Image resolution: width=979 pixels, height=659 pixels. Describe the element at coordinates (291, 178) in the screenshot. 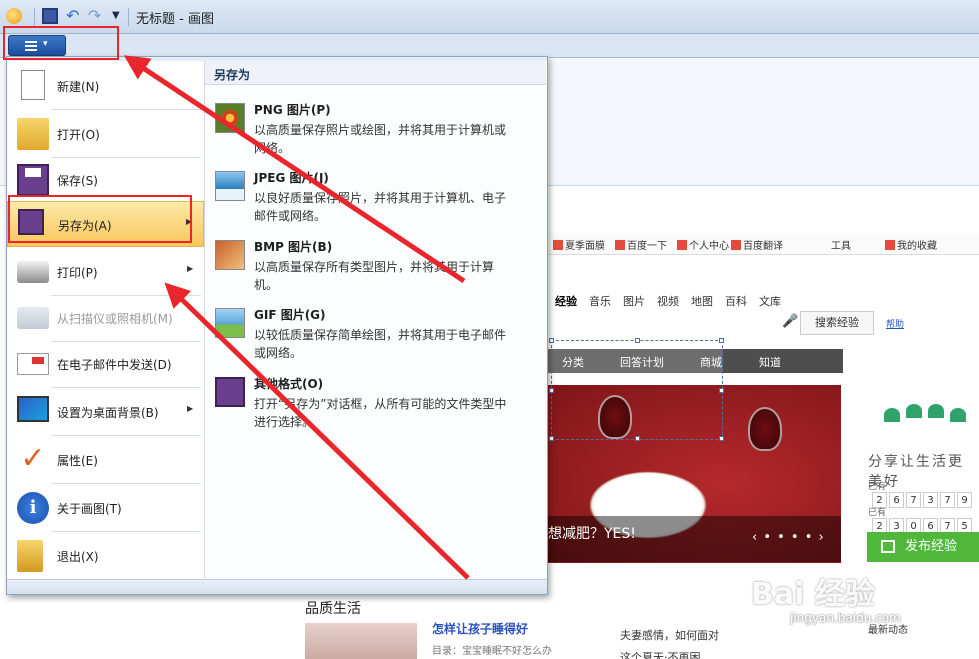

I see `format-title: JPEG 图片(J)` at that location.